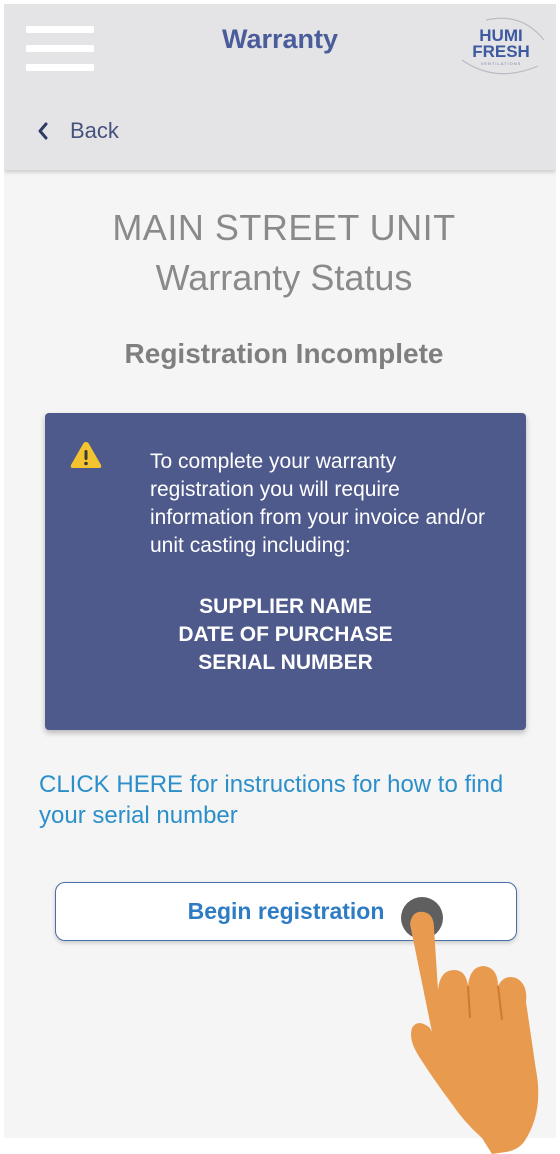 This screenshot has width=560, height=1154. What do you see at coordinates (285, 606) in the screenshot?
I see `requirement-supplier-name: SUPPLIER NAME` at bounding box center [285, 606].